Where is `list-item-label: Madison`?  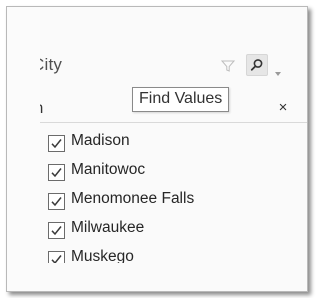 list-item-label: Madison is located at coordinates (100, 140).